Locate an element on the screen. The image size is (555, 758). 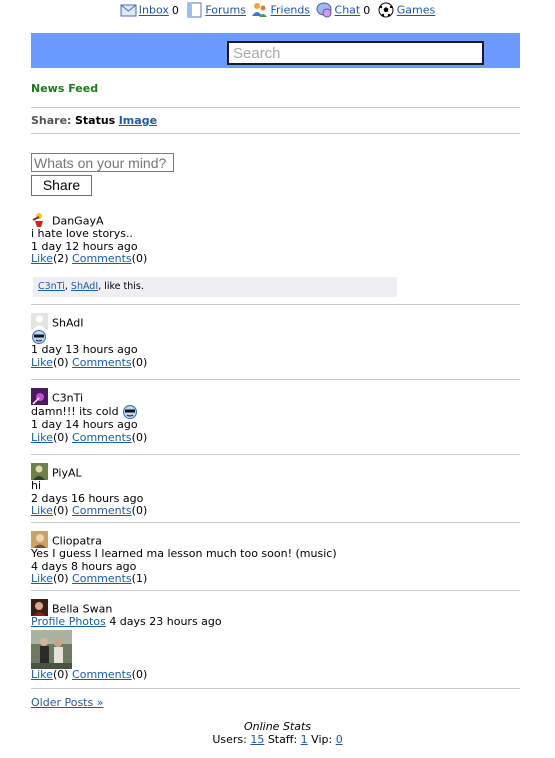
post-text: hi is located at coordinates (36, 485).